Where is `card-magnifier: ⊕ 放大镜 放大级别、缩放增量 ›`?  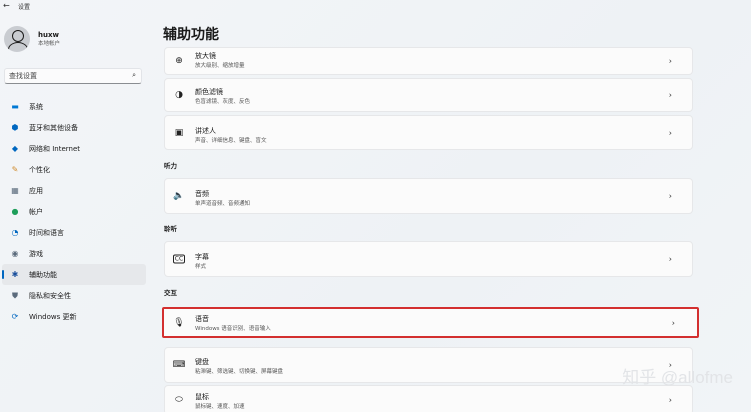
card-magnifier: ⊕ 放大镜 放大级别、缩放增量 › is located at coordinates (428, 61).